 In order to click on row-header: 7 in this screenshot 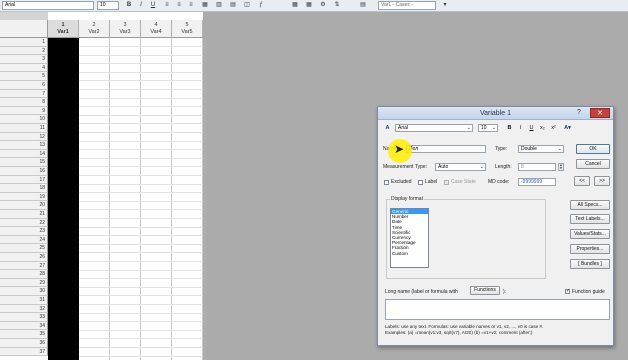, I will do `click(24, 94)`.